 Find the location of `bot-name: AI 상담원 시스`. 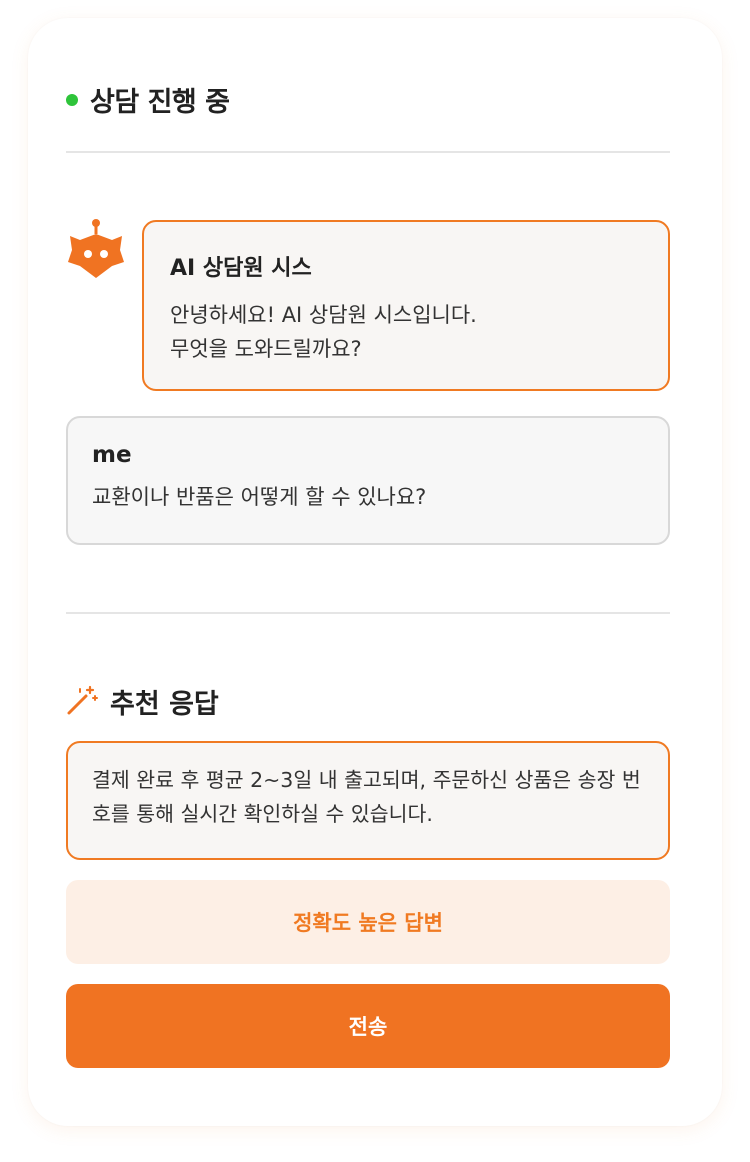

bot-name: AI 상담원 시스 is located at coordinates (241, 268).